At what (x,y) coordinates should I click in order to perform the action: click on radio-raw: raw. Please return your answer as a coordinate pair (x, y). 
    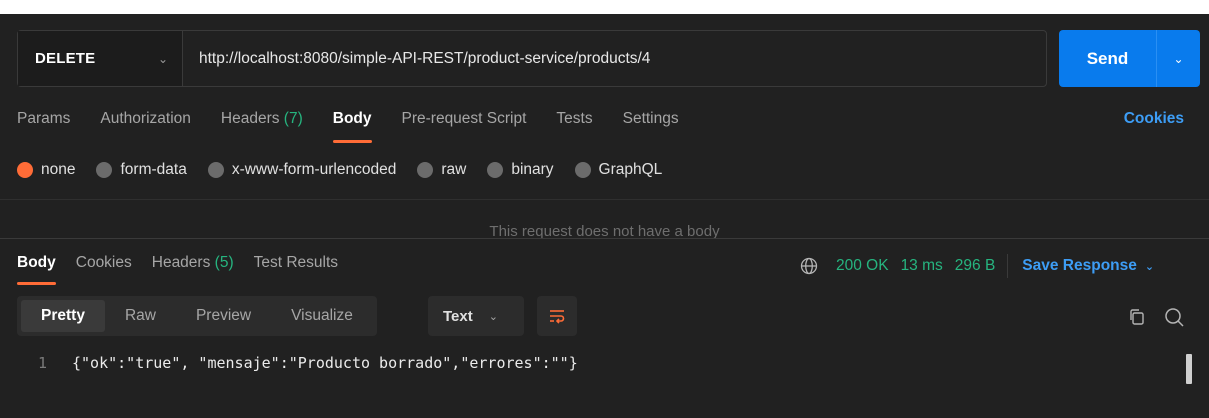
    Looking at the image, I should click on (441, 170).